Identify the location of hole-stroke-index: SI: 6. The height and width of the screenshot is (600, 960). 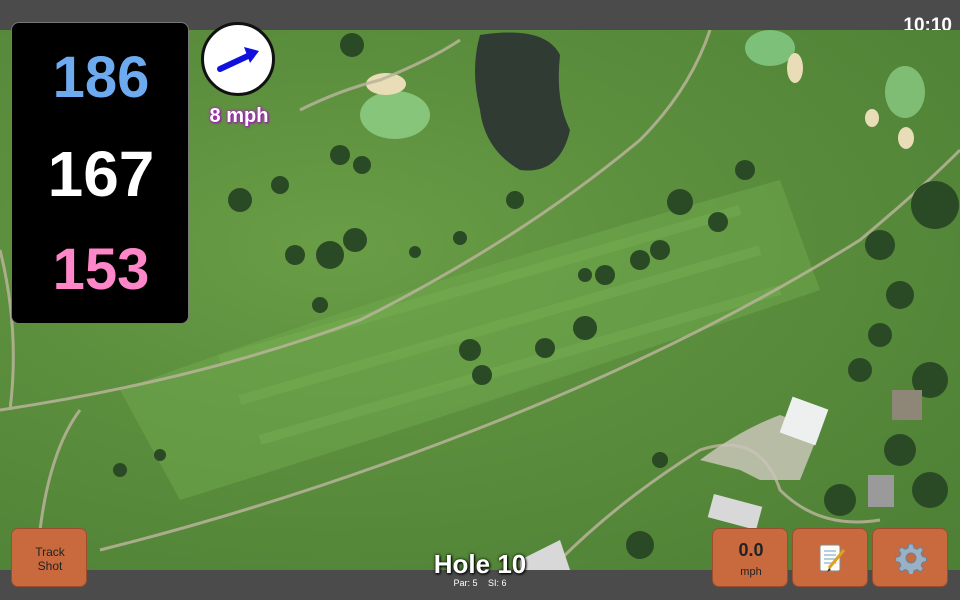
(497, 583).